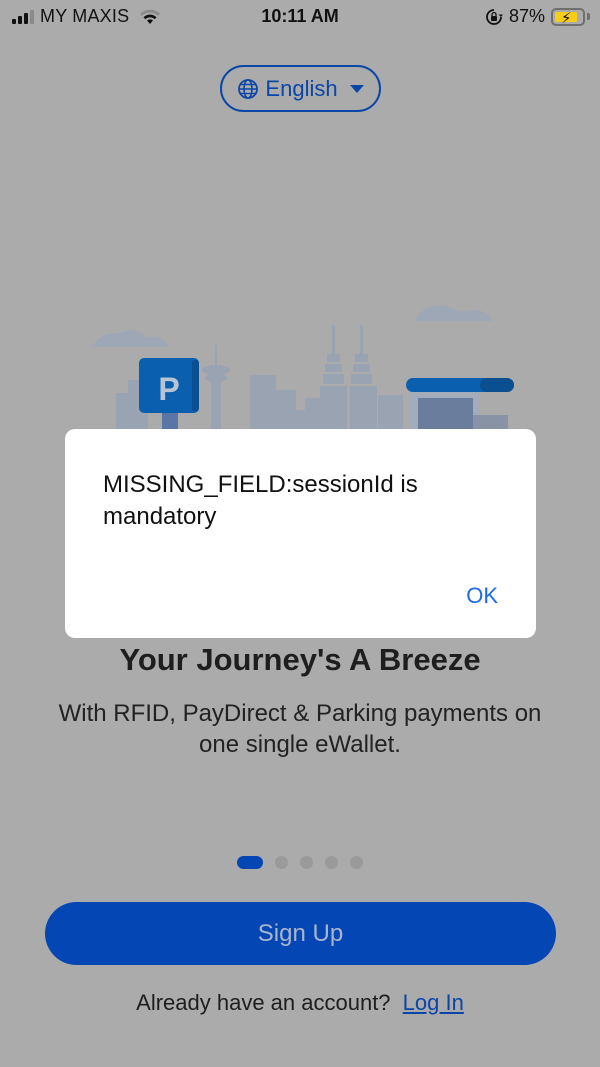  What do you see at coordinates (453, 313) in the screenshot?
I see `cloud-right` at bounding box center [453, 313].